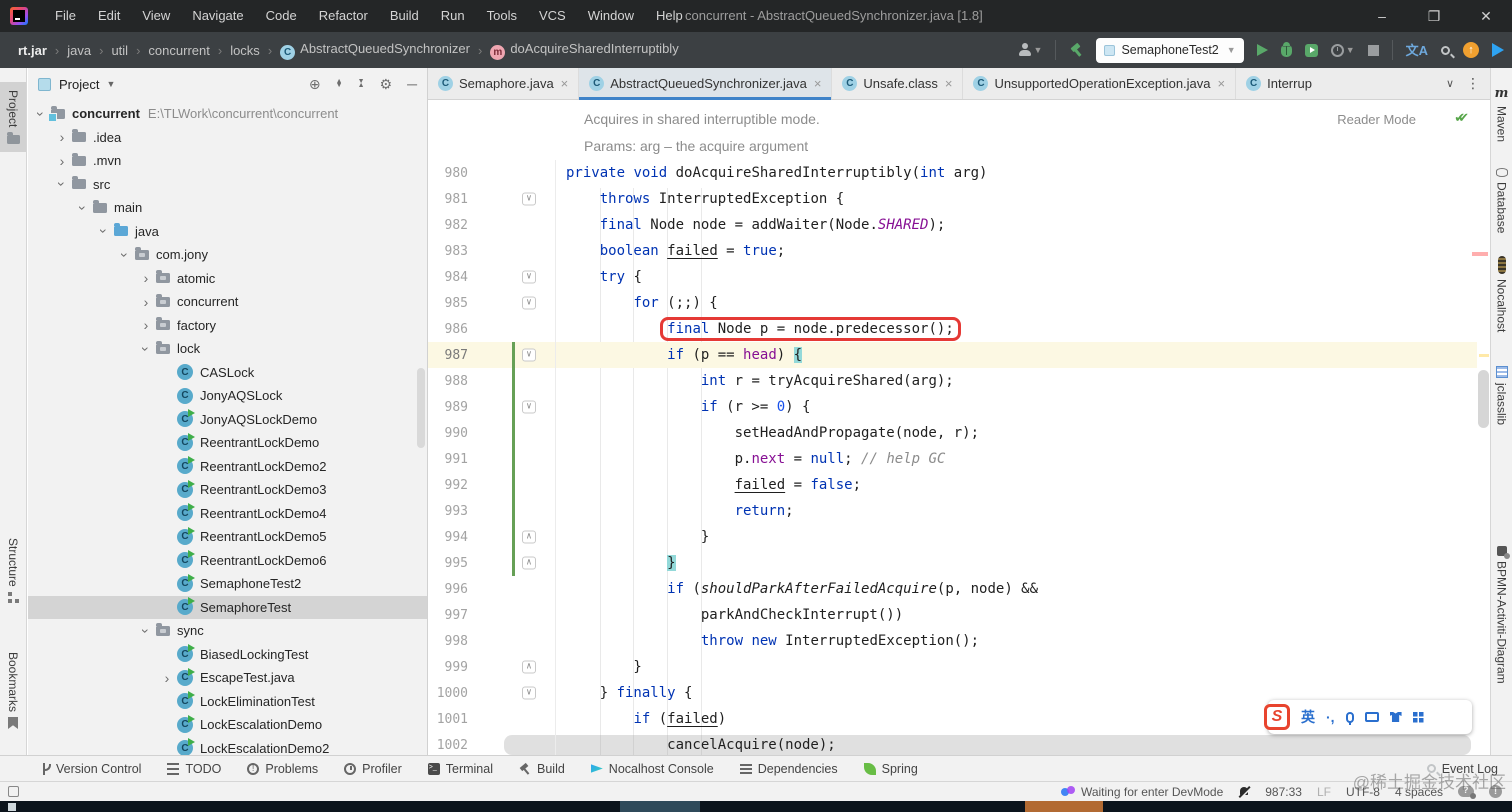 This screenshot has width=1512, height=812. Describe the element at coordinates (13, 691) in the screenshot. I see `sidebar-item-bookmarks: Bookmarks` at that location.